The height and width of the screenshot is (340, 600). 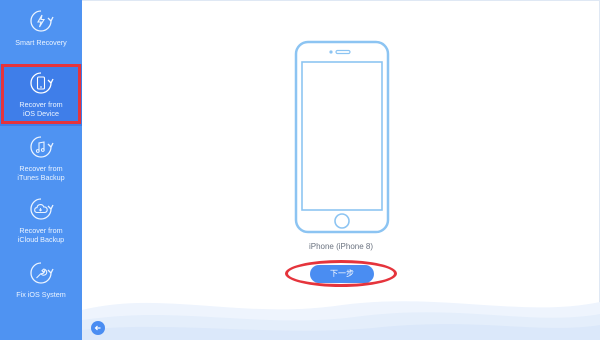 What do you see at coordinates (41, 33) in the screenshot?
I see `sidebar-item-smart-recovery: Smart Recovery` at bounding box center [41, 33].